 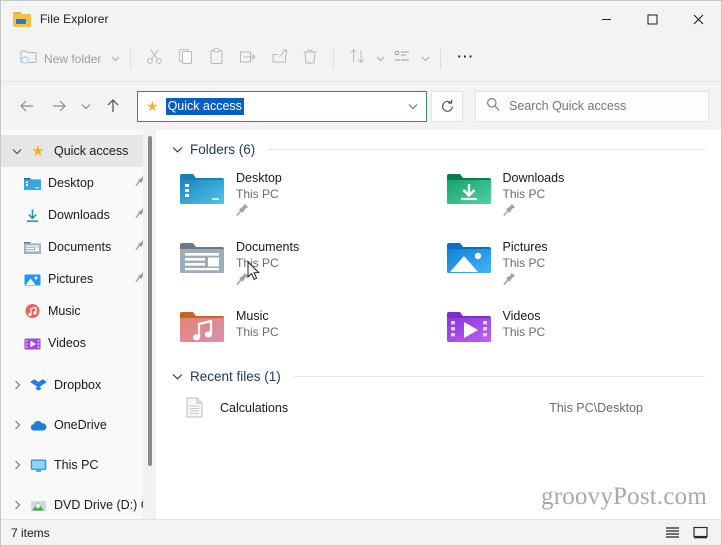 What do you see at coordinates (606, 19) in the screenshot?
I see `minimize-button` at bounding box center [606, 19].